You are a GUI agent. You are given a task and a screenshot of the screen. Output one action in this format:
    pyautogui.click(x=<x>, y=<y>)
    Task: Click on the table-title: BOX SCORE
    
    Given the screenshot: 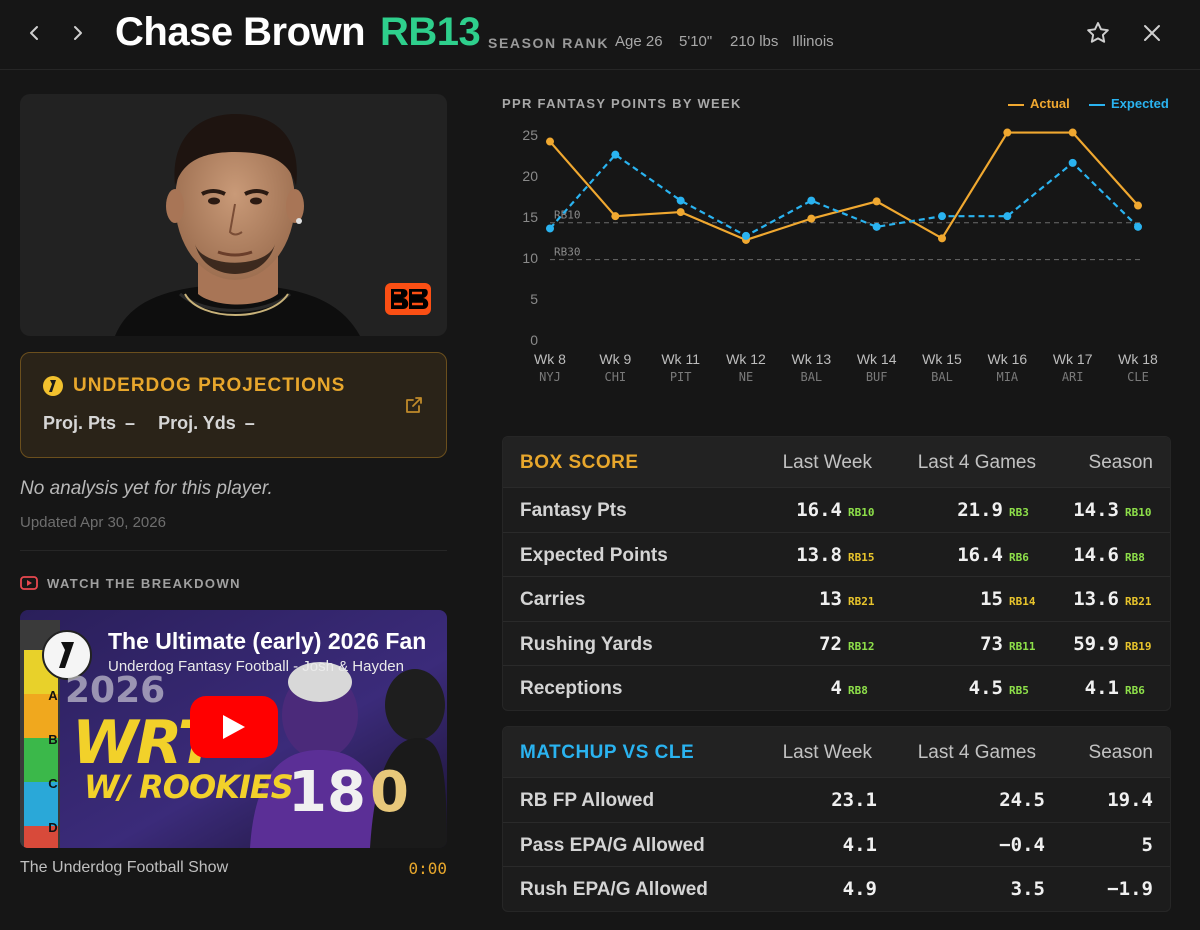 What is the action you would take?
    pyautogui.click(x=579, y=462)
    